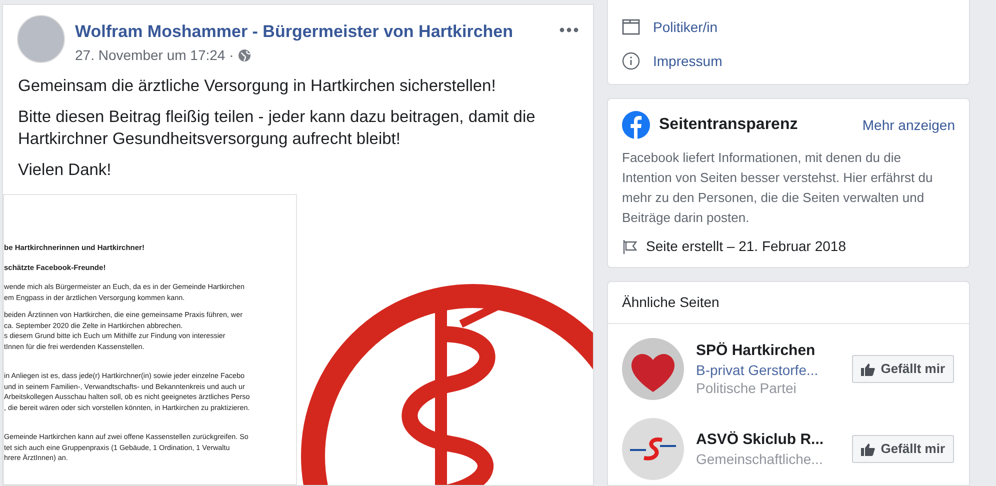 The image size is (996, 486). What do you see at coordinates (257, 86) in the screenshot?
I see `post-text: Gemeinsam die ärztliche Versorgung in Hartkirchen sicherstellen!` at bounding box center [257, 86].